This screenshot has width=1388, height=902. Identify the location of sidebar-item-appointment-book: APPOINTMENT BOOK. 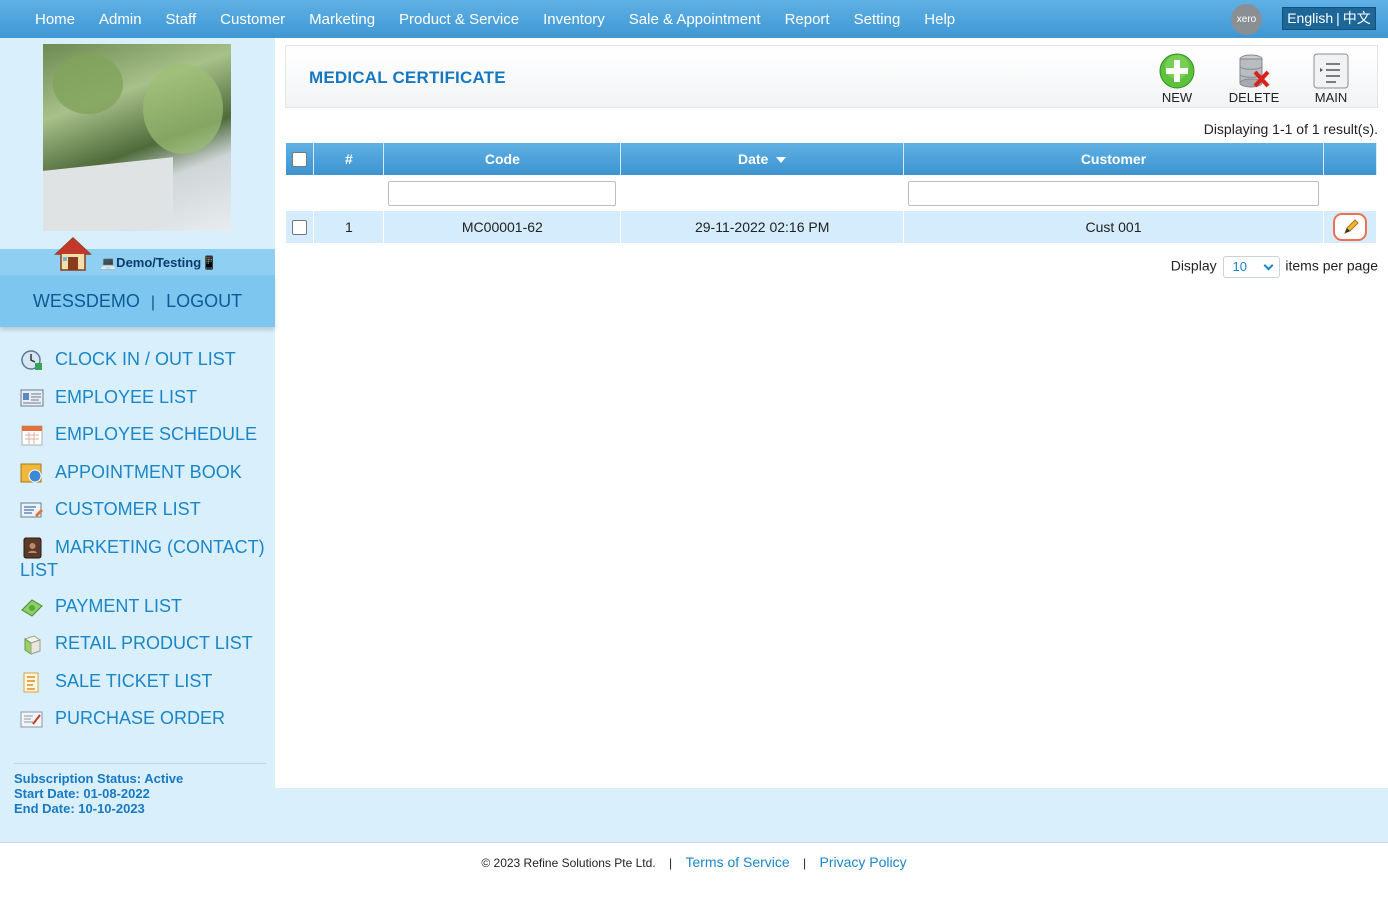
(145, 480).